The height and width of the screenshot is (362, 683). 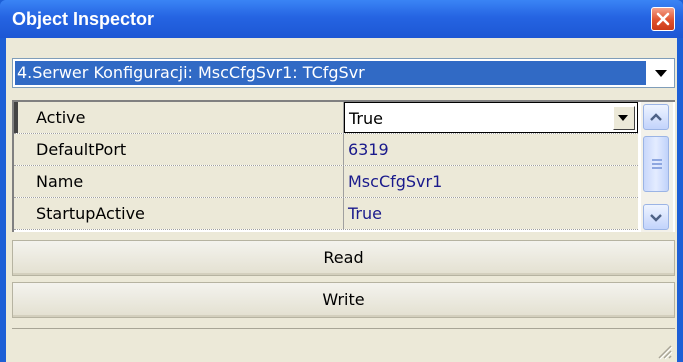 I want to click on close-icon, so click(x=663, y=19).